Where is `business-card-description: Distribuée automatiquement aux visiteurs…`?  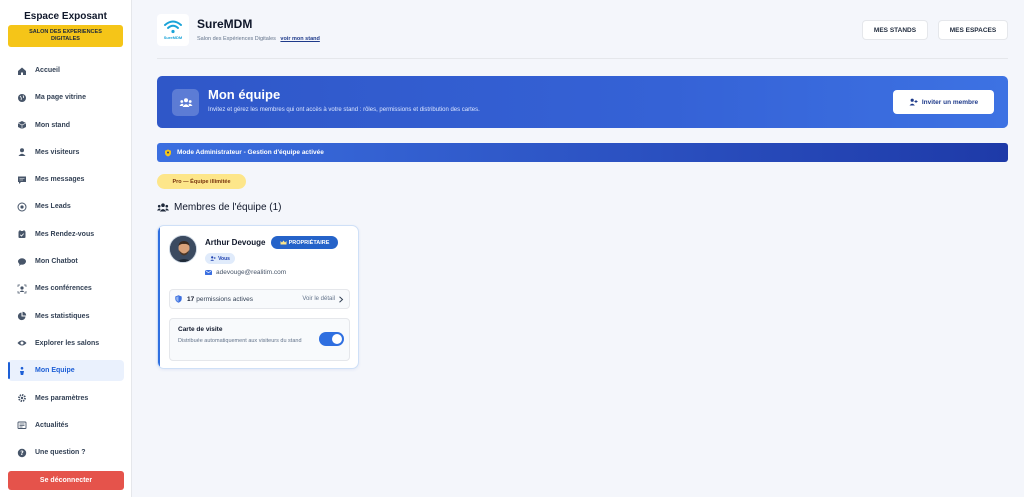
business-card-description: Distribuée automatiquement aux visiteurs… is located at coordinates (240, 341).